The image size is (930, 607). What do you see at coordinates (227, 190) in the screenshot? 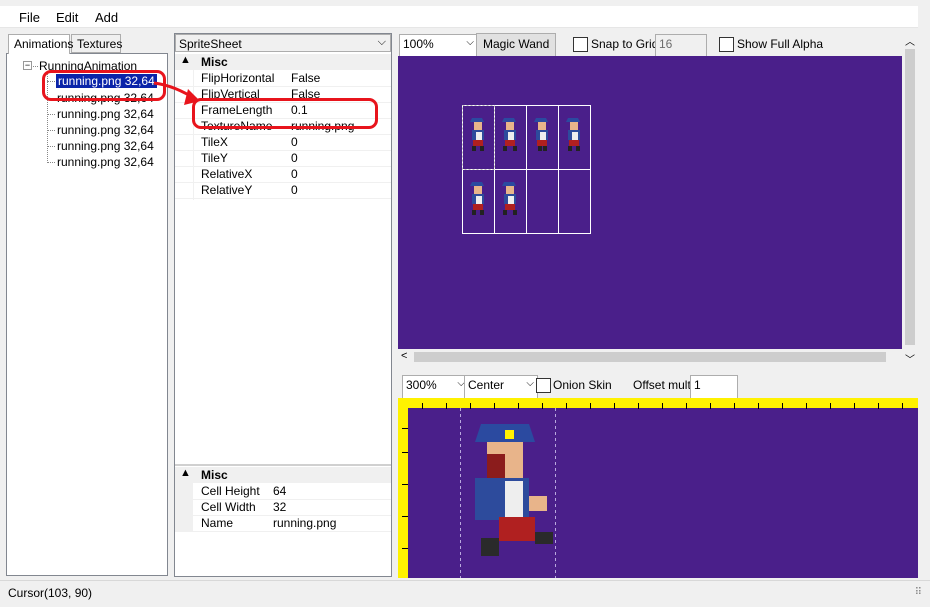
I see `property-name: RelativeY` at bounding box center [227, 190].